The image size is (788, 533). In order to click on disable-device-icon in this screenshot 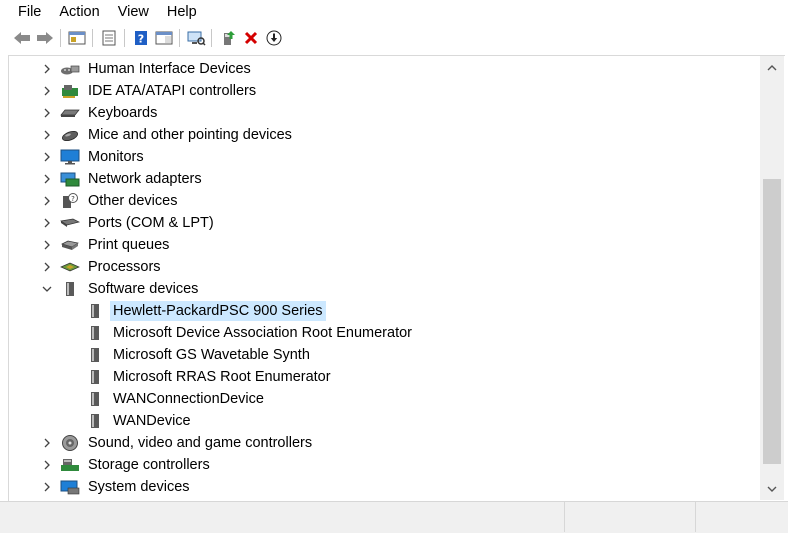, I will do `click(274, 38)`.